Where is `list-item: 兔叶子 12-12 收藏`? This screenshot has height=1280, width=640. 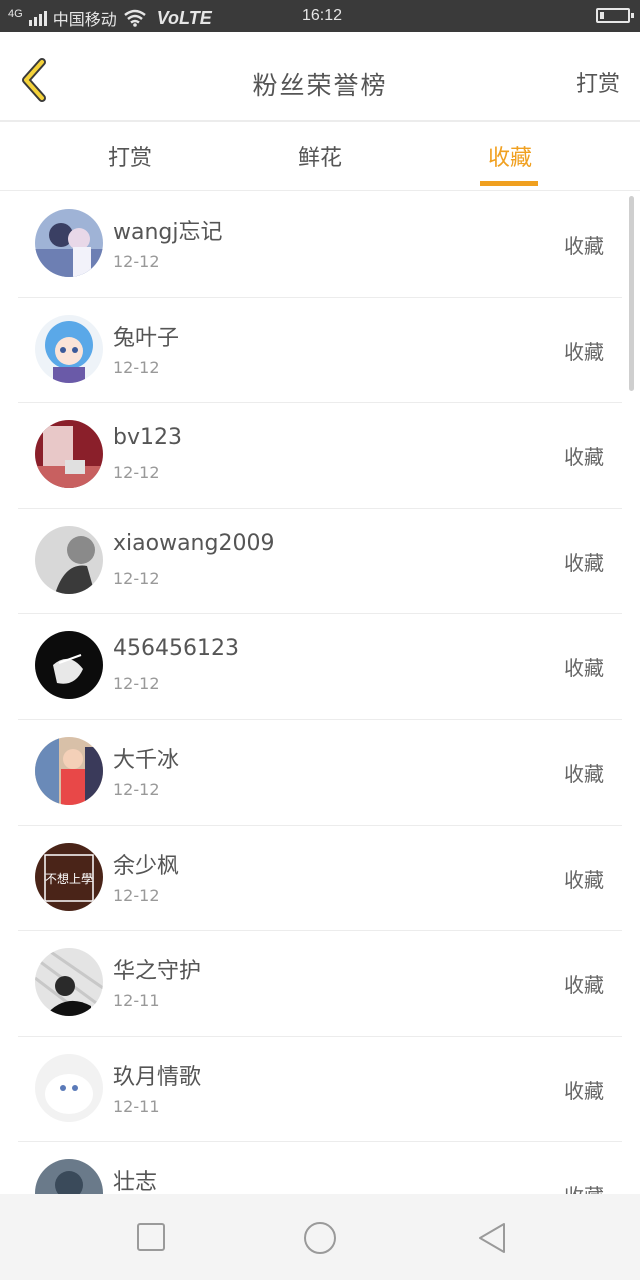 list-item: 兔叶子 12-12 收藏 is located at coordinates (320, 351).